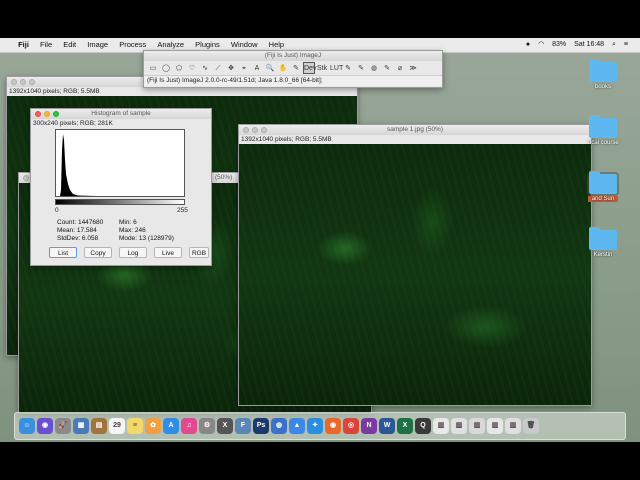 The width and height of the screenshot is (640, 480). Describe the element at coordinates (495, 426) in the screenshot. I see `document-icon-4: ▥` at that location.